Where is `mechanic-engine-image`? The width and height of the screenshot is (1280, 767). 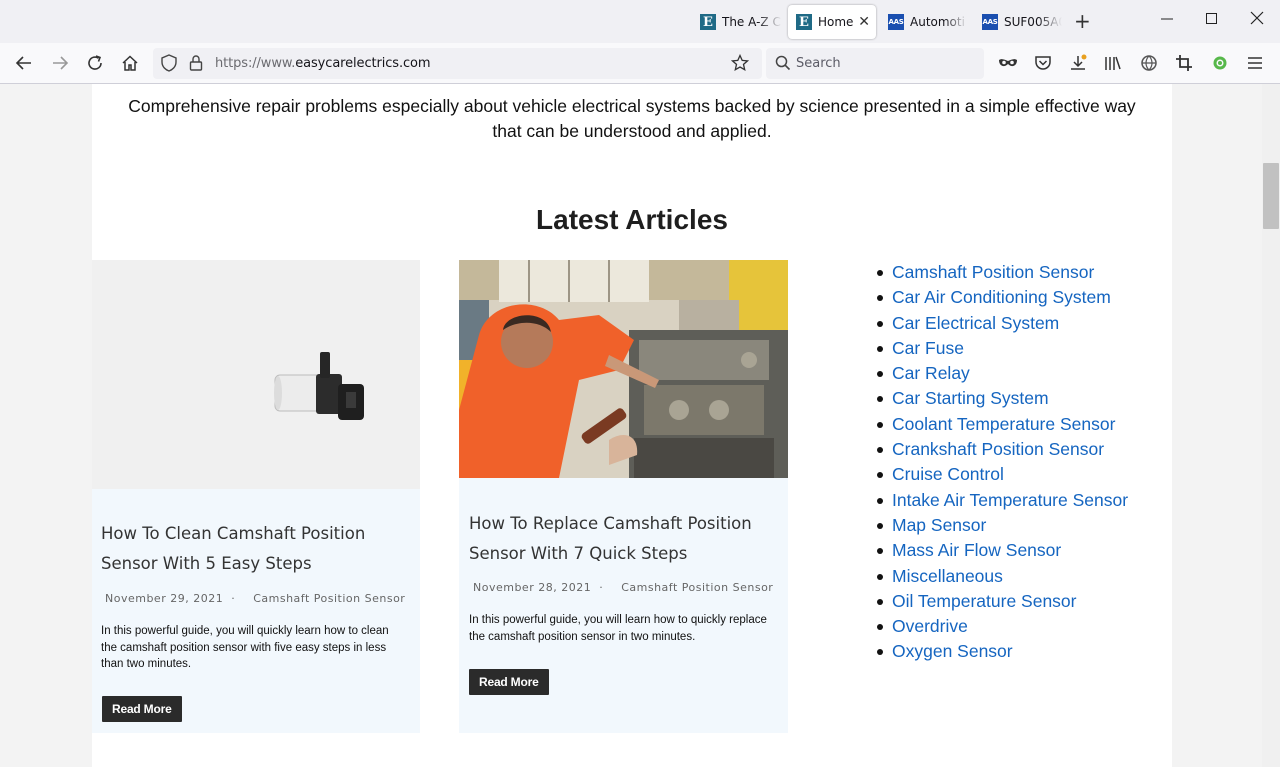
mechanic-engine-image is located at coordinates (623, 369).